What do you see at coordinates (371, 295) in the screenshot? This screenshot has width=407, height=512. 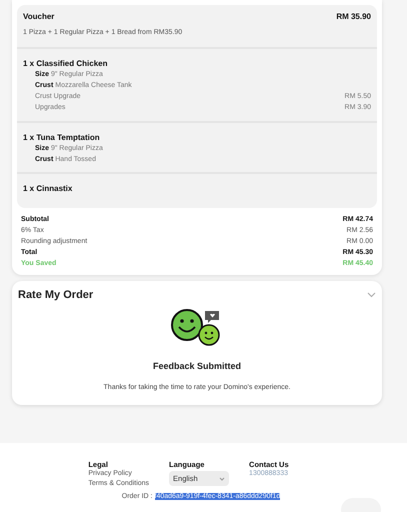 I see `chevron-icon` at bounding box center [371, 295].